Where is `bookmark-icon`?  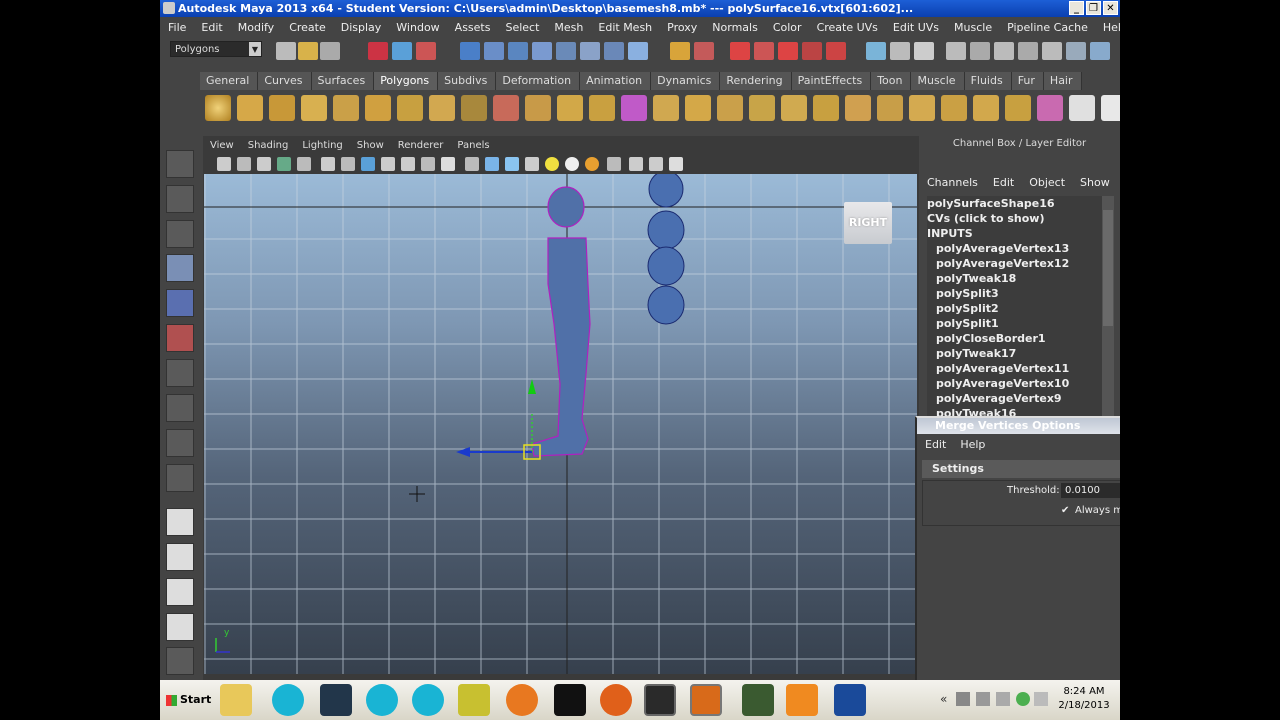
bookmark-icon is located at coordinates (264, 164).